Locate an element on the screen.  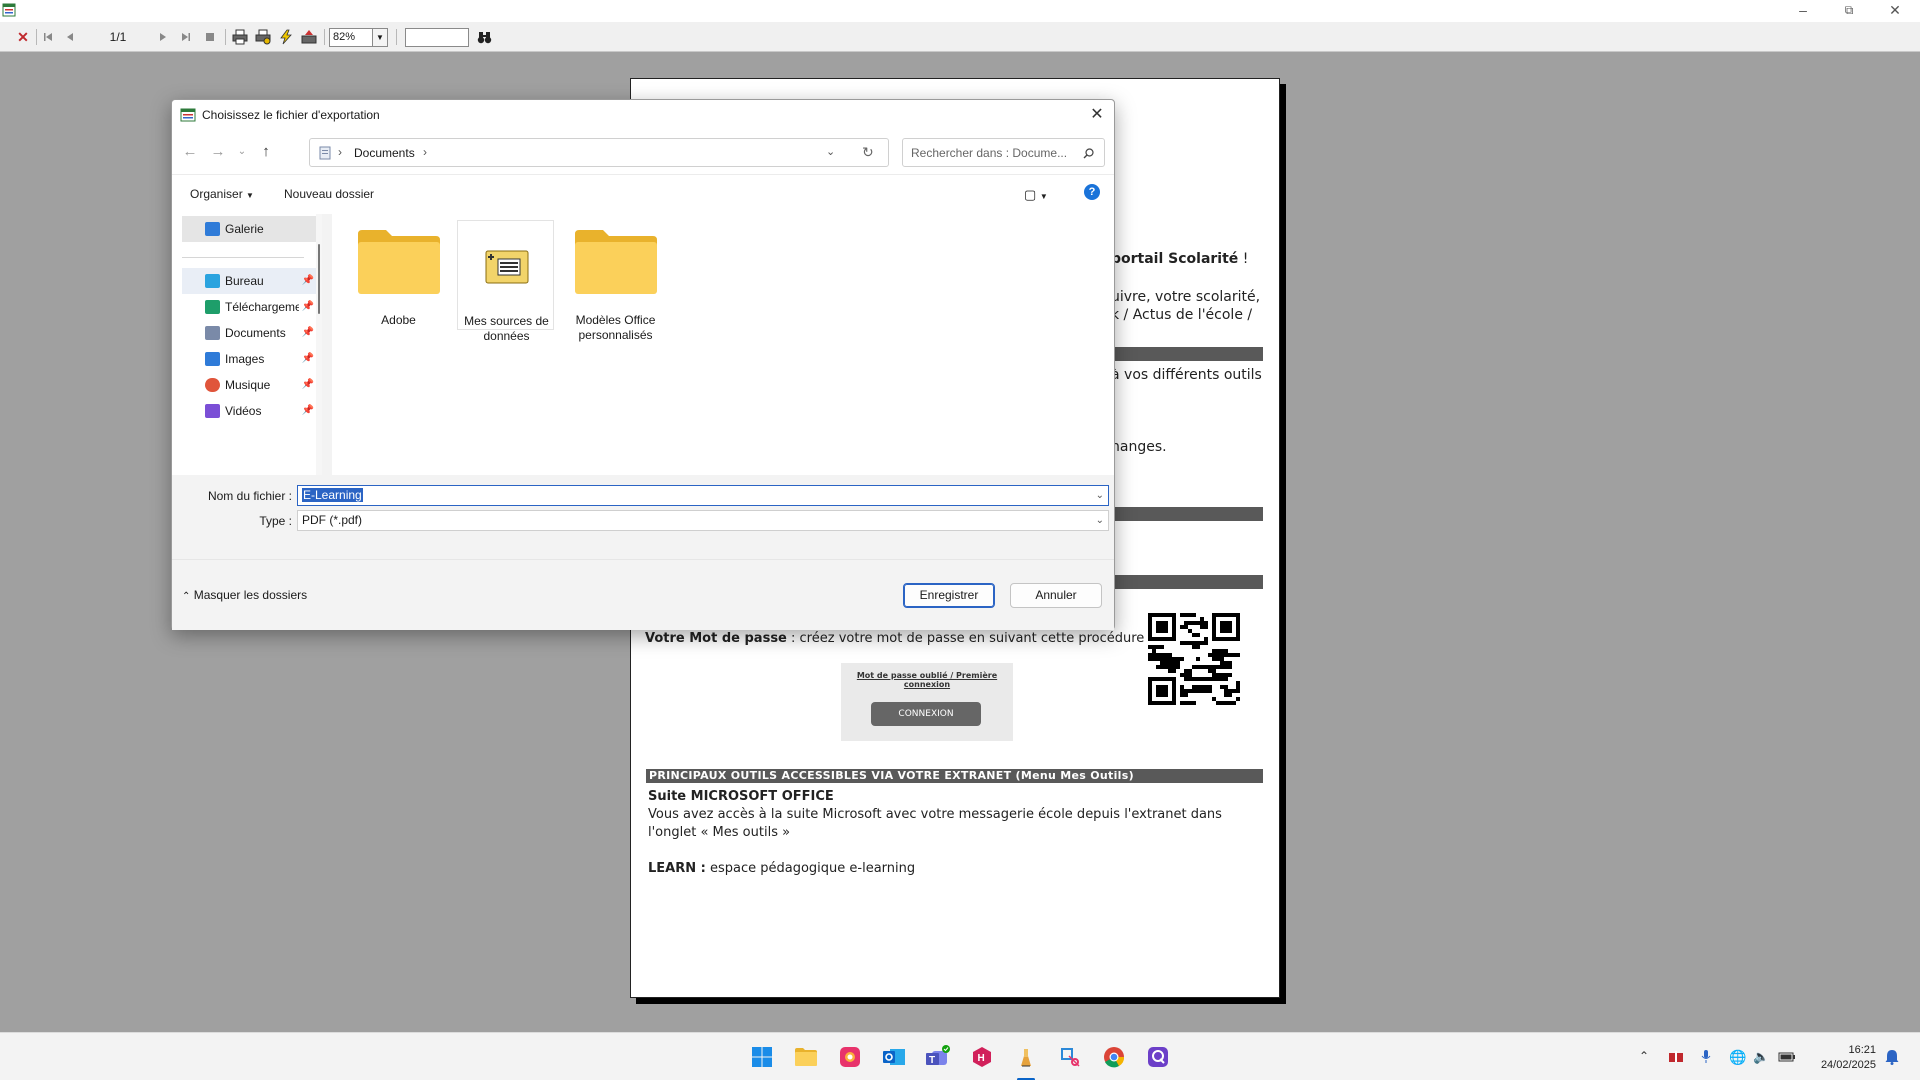
volume-muted-icon: 🔈 is located at coordinates (1761, 1057).